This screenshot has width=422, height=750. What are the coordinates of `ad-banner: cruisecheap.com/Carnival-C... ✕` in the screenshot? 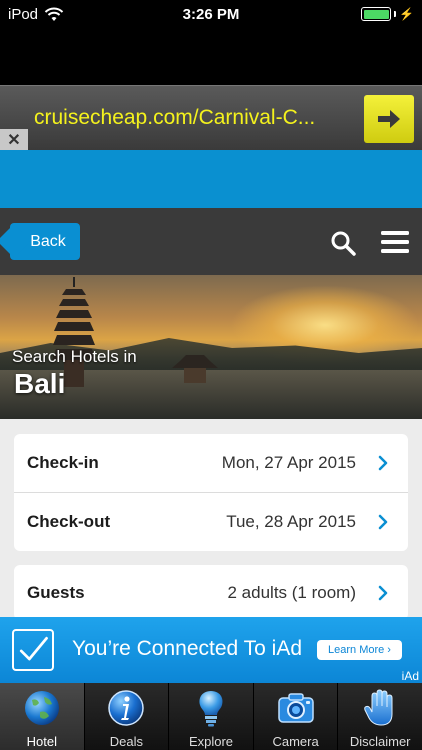 It's located at (211, 118).